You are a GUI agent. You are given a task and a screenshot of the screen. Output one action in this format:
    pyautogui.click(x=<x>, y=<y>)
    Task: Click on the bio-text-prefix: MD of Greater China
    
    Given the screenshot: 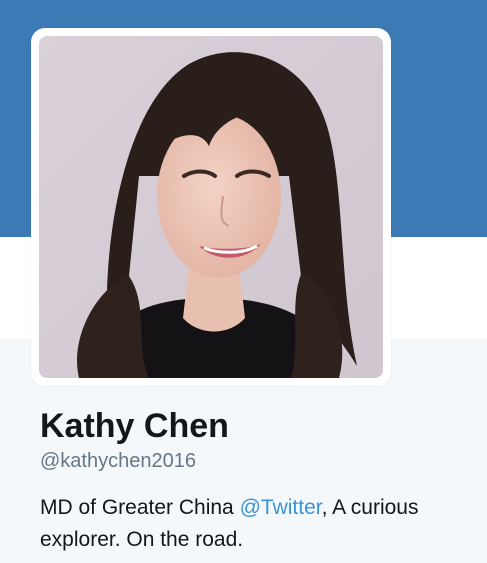 What is the action you would take?
    pyautogui.click(x=140, y=507)
    